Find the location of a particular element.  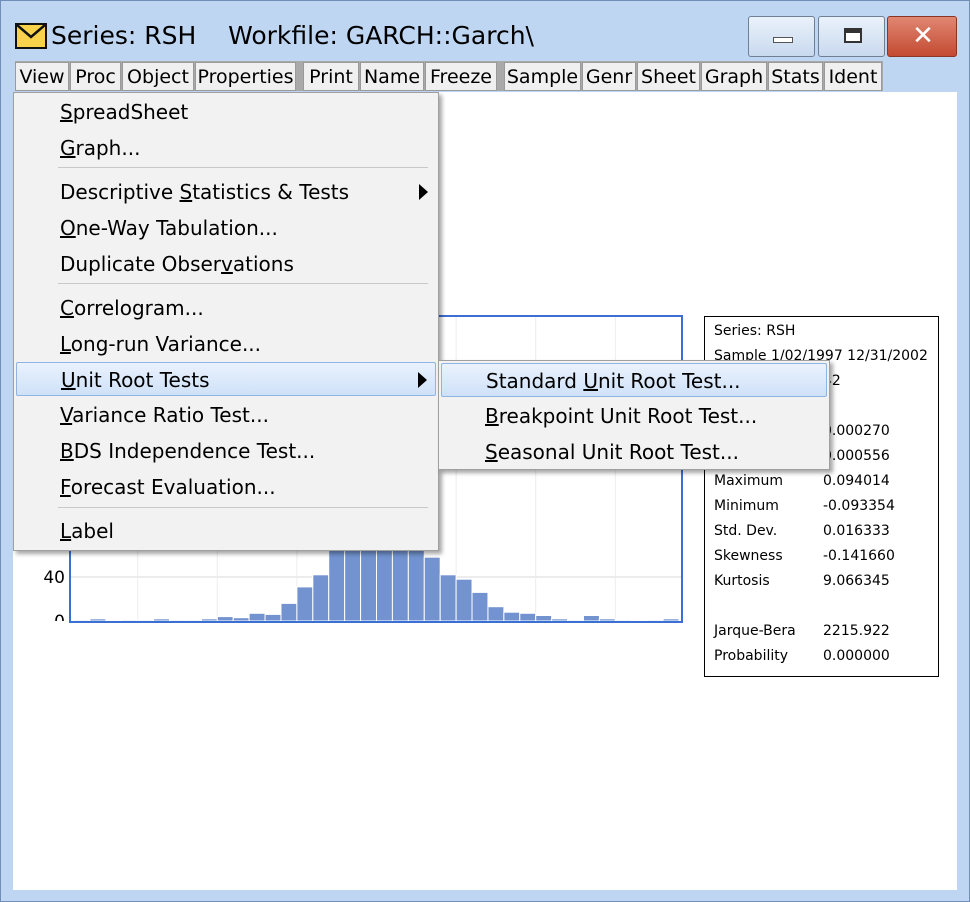

stats-median-value: 0.000556 is located at coordinates (856, 456).